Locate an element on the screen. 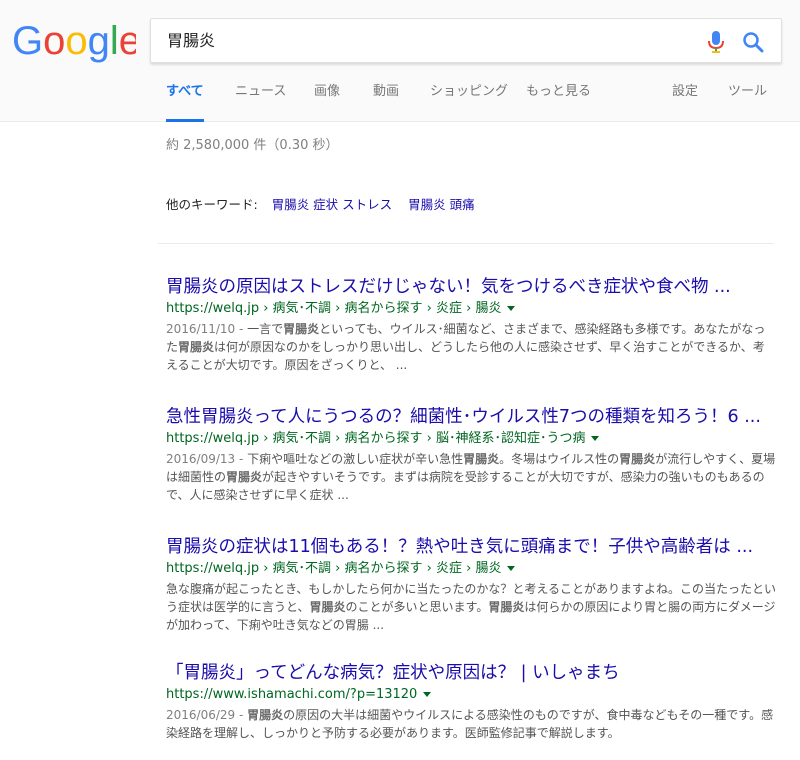 This screenshot has width=800, height=760. result-url: https://www.ishamachi.com/?p=13120 is located at coordinates (471, 695).